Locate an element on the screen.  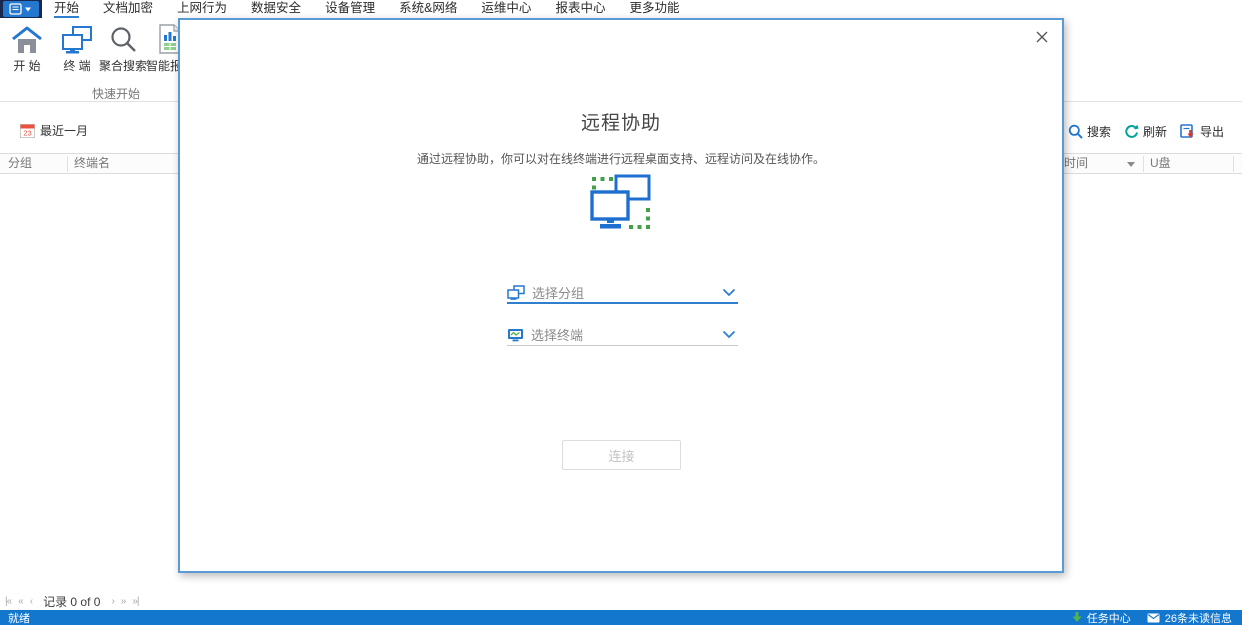
ribbon-item-terminal: 终 端 is located at coordinates (77, 47).